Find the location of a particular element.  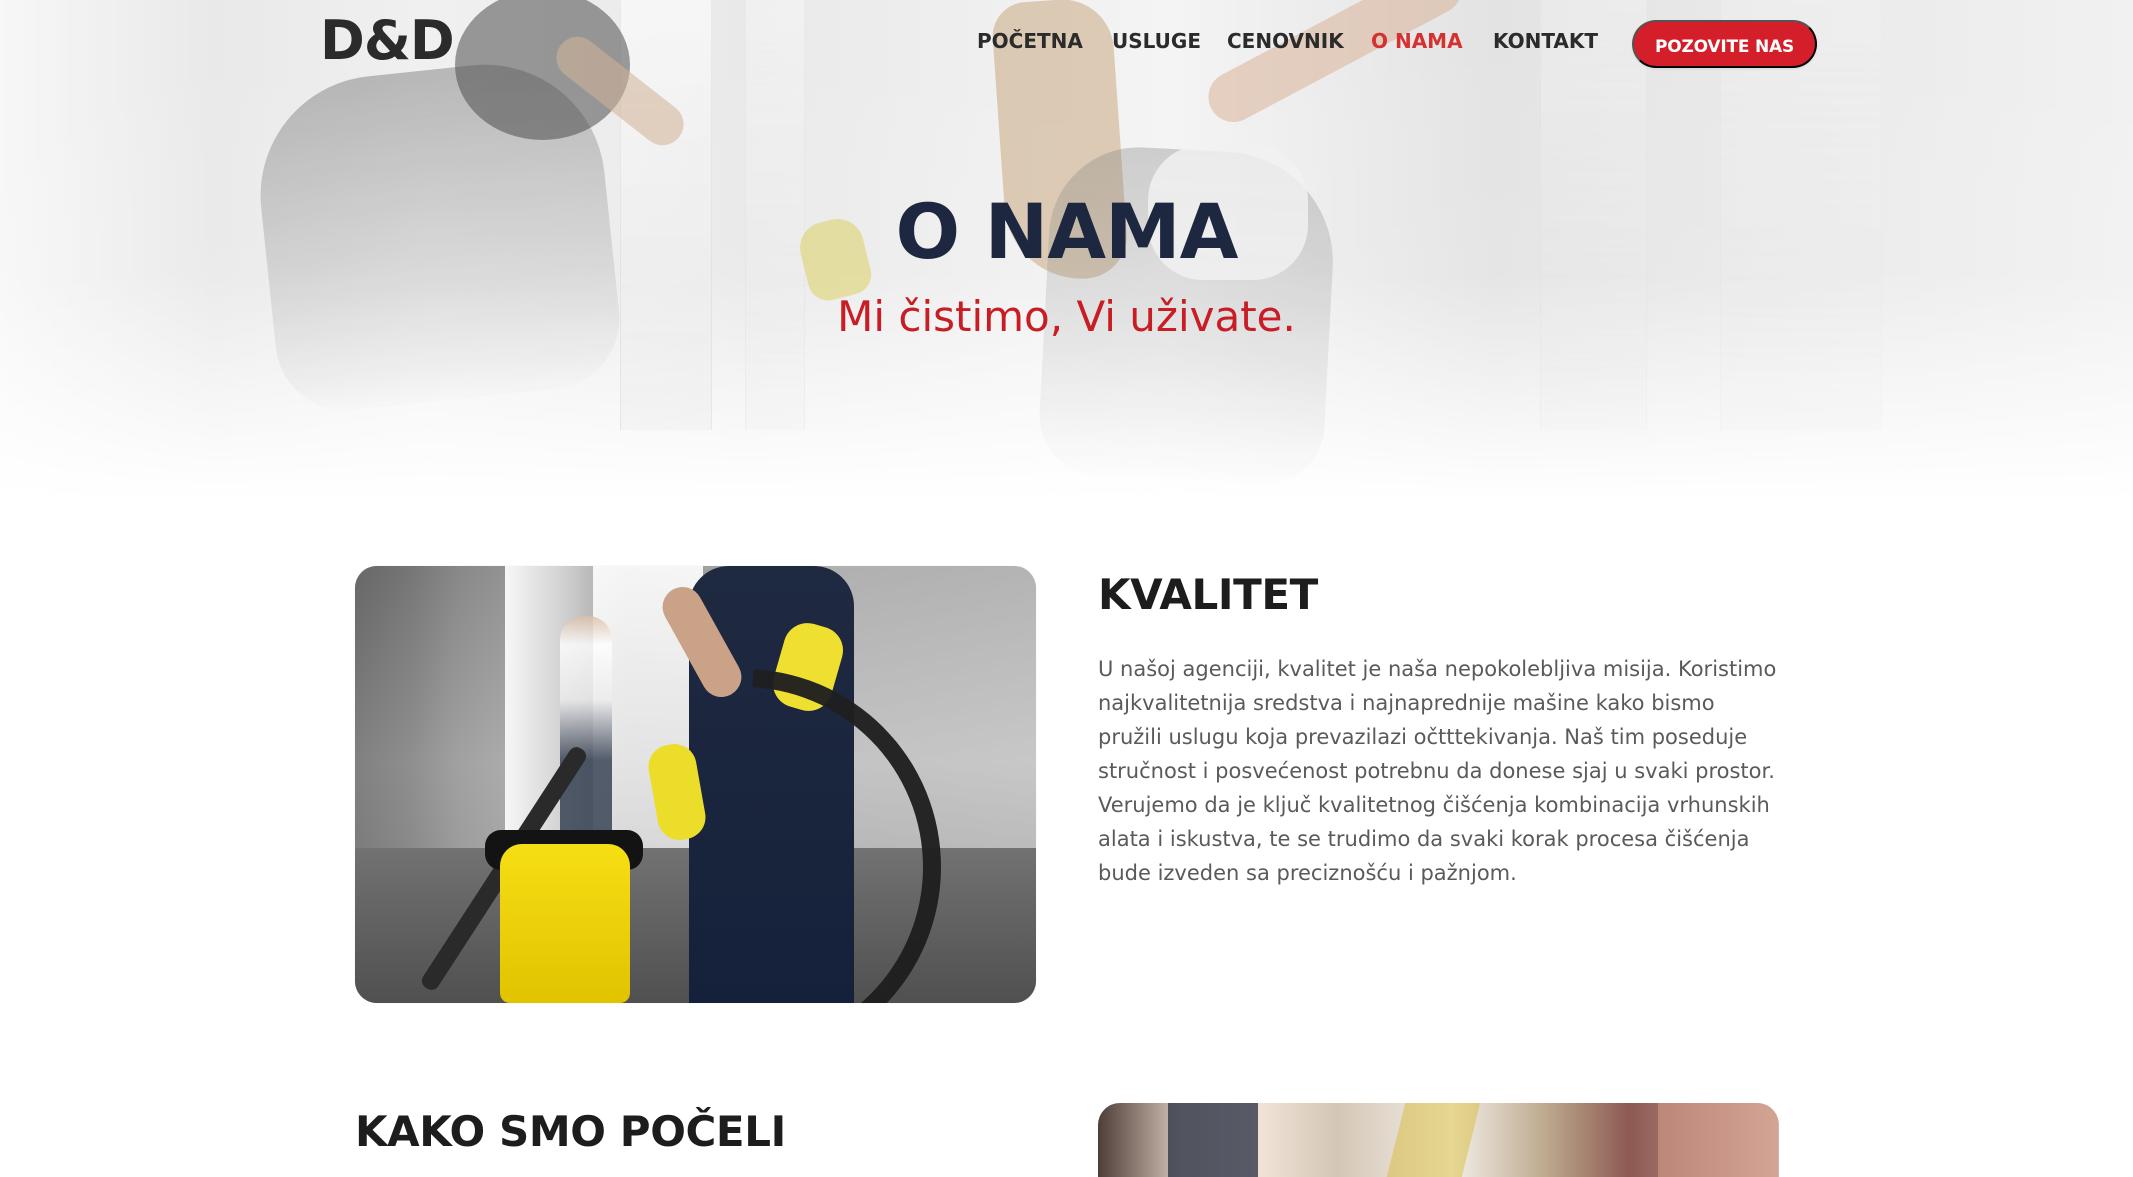

history-title: KAKO SMO POČELI is located at coordinates (570, 1131).